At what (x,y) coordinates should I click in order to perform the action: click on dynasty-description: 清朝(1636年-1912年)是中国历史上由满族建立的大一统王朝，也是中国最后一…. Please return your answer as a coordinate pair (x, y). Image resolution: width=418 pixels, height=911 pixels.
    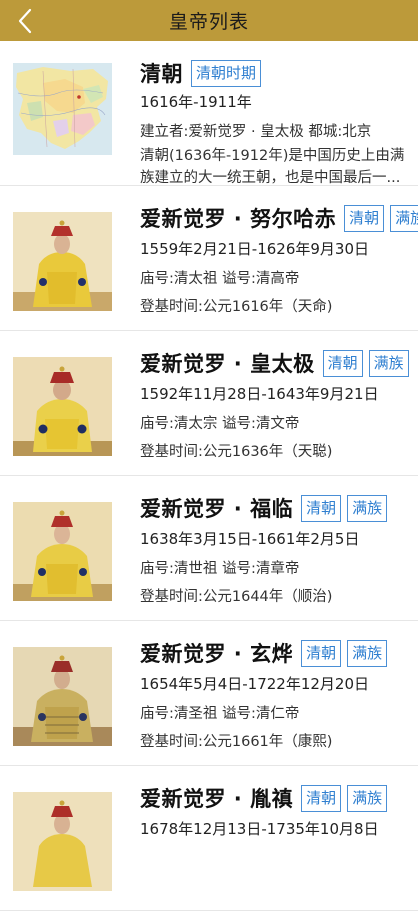
    Looking at the image, I should click on (272, 167).